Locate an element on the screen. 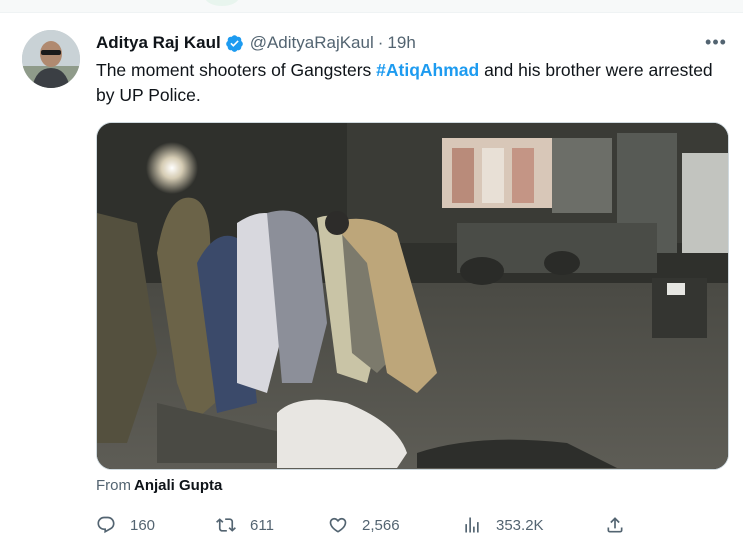 Image resolution: width=743 pixels, height=555 pixels. share-icon is located at coordinates (615, 525).